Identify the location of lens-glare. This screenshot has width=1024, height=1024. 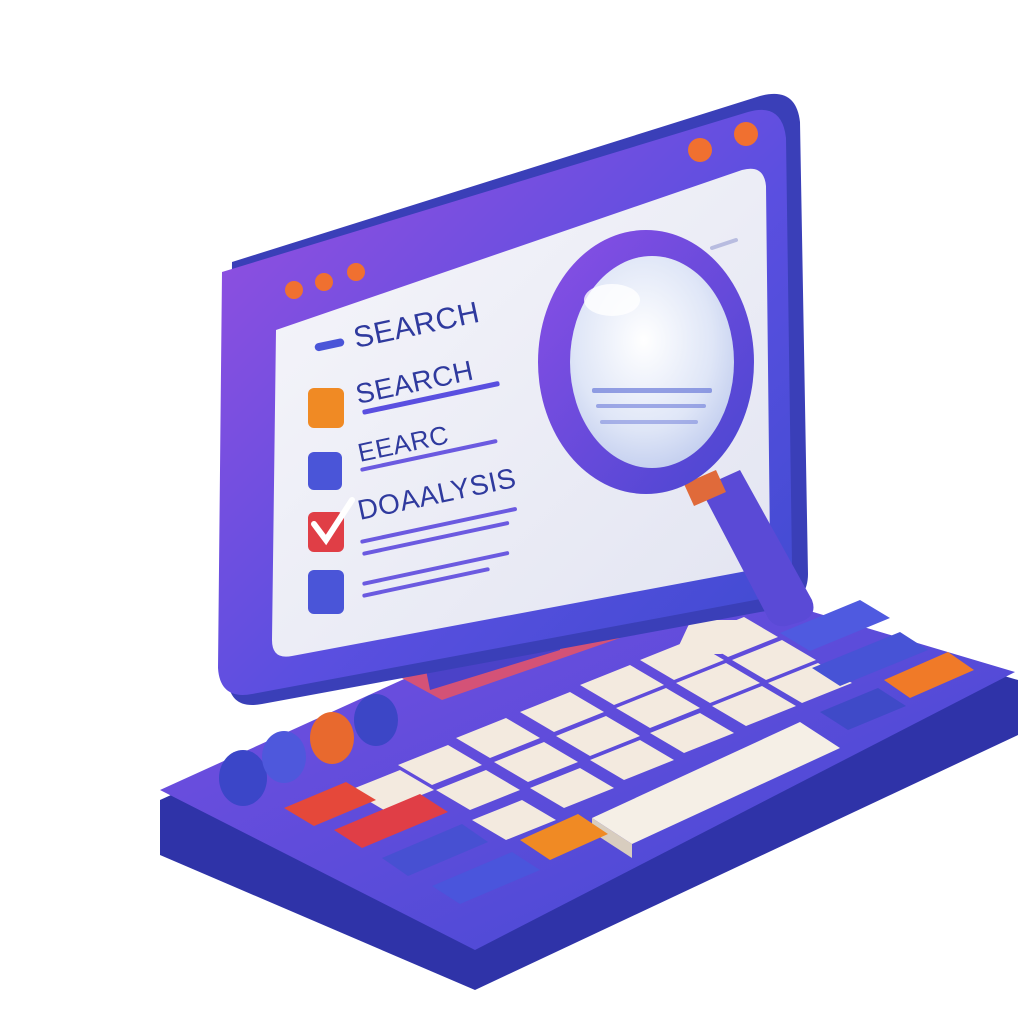
(612, 300).